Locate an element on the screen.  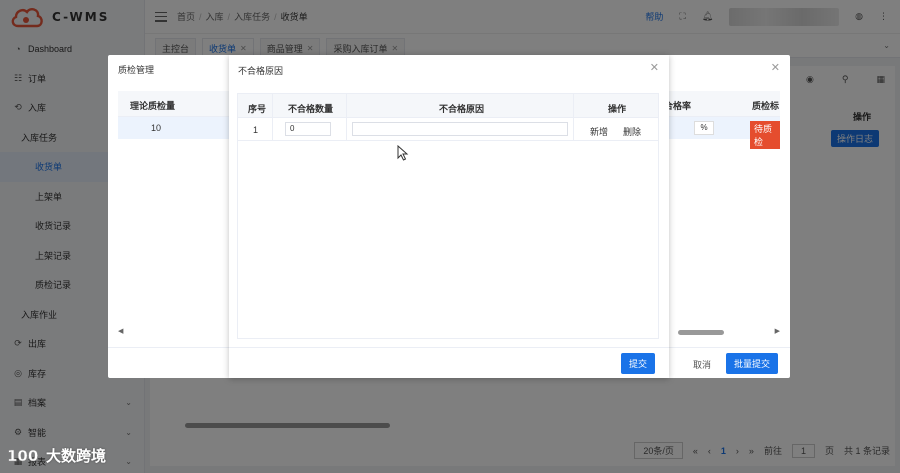
mouse-cursor-icon is located at coordinates (403, 153).